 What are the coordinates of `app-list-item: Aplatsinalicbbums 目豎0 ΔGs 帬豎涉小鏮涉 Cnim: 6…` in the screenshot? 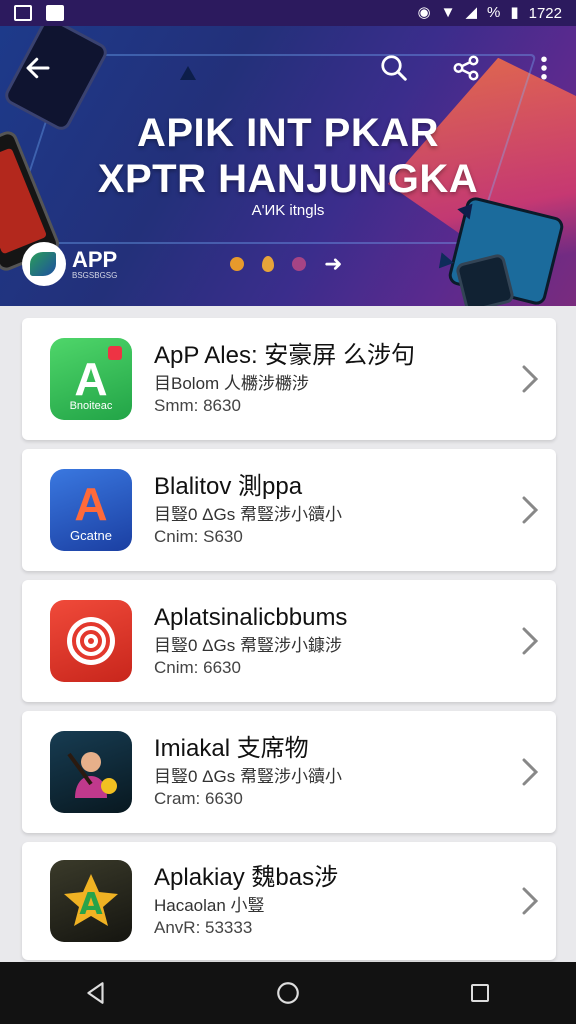 It's located at (289, 641).